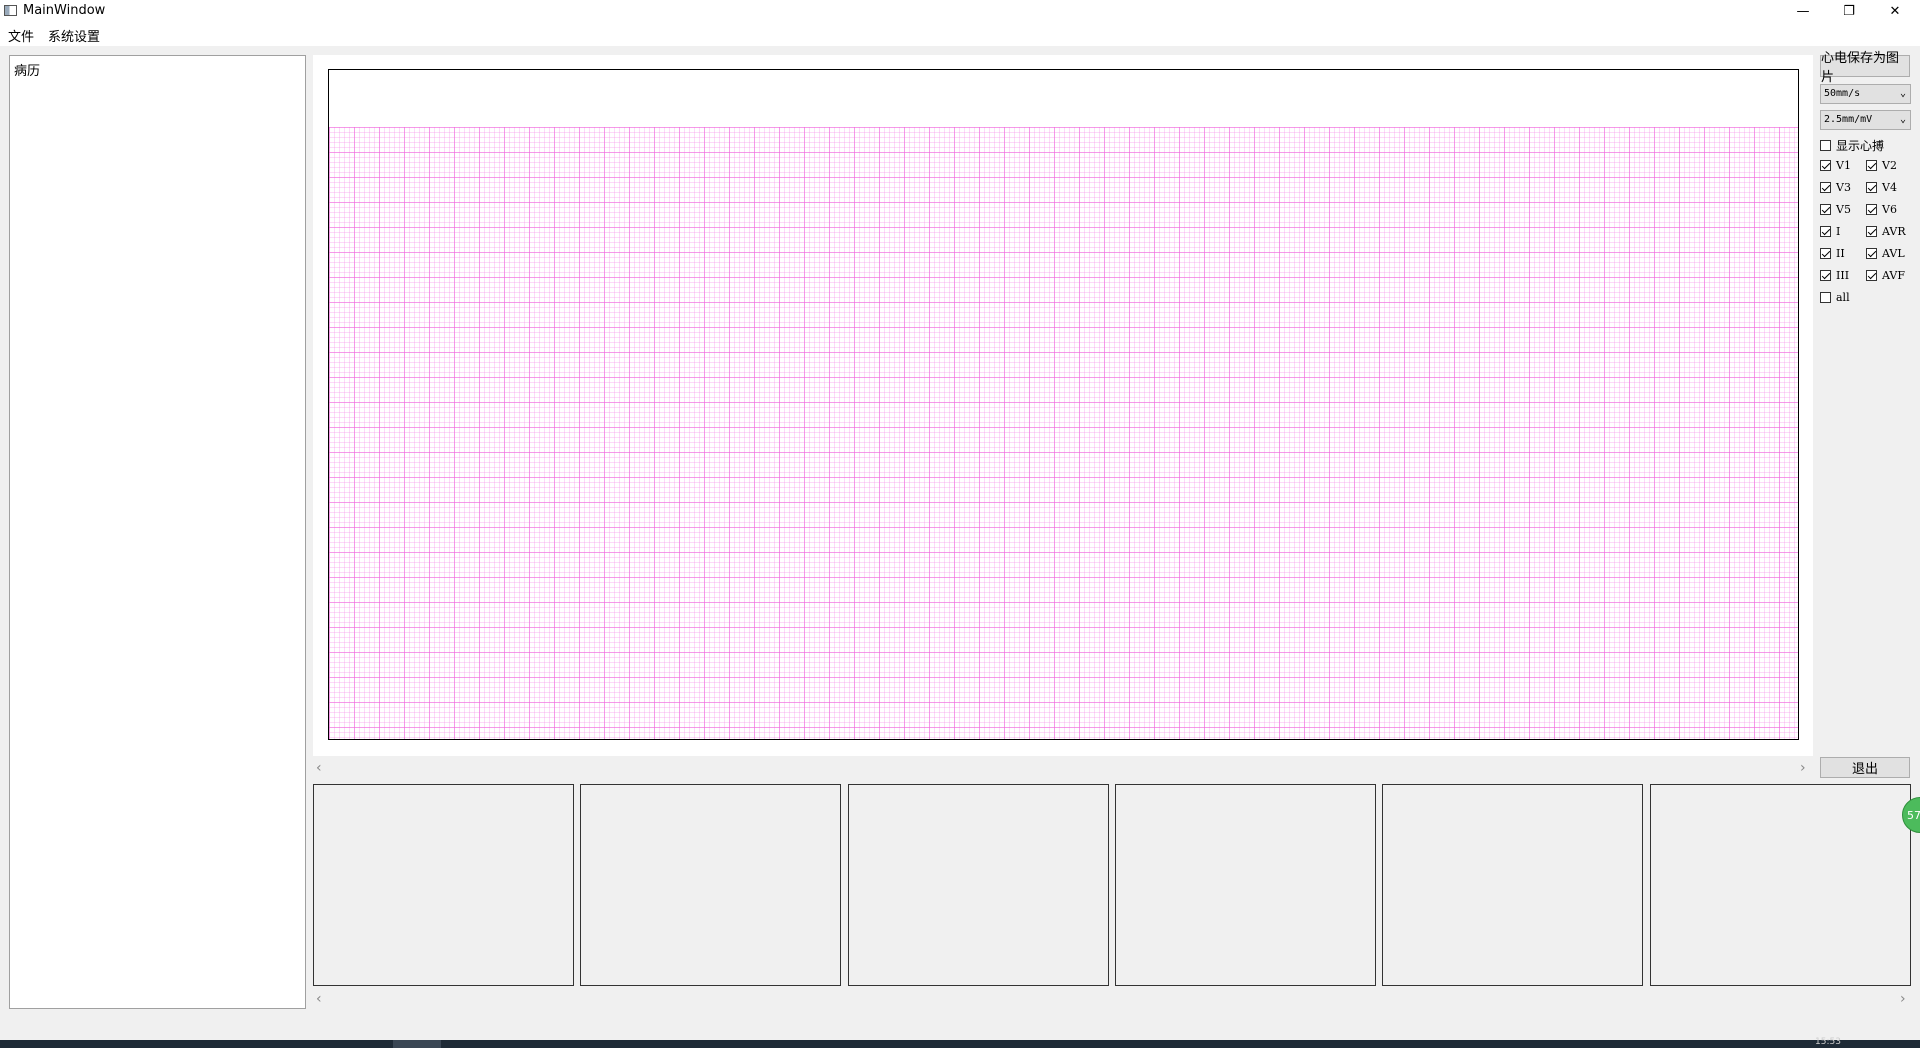 The height and width of the screenshot is (1048, 1920). Describe the element at coordinates (1893, 253) in the screenshot. I see `lead-label: AVL` at that location.